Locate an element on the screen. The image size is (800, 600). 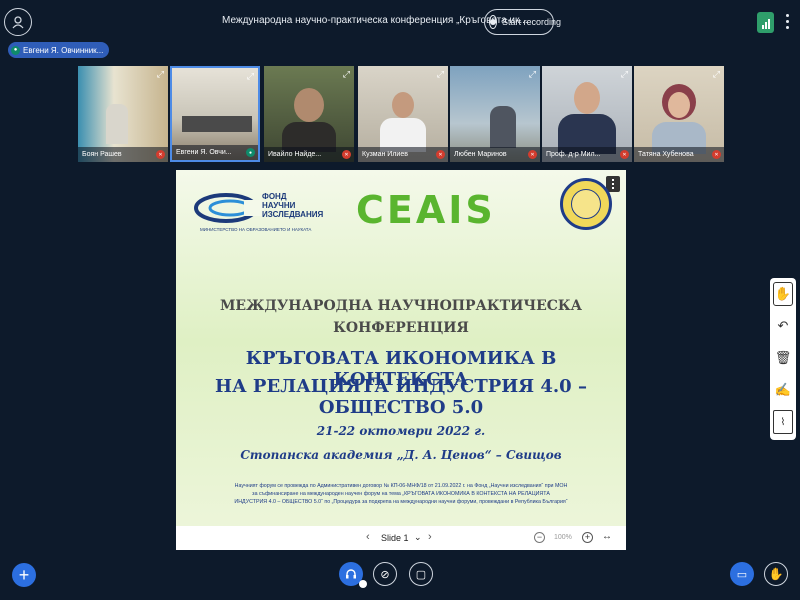
hand-tool-icon: ✋ is located at coordinates (783, 294).